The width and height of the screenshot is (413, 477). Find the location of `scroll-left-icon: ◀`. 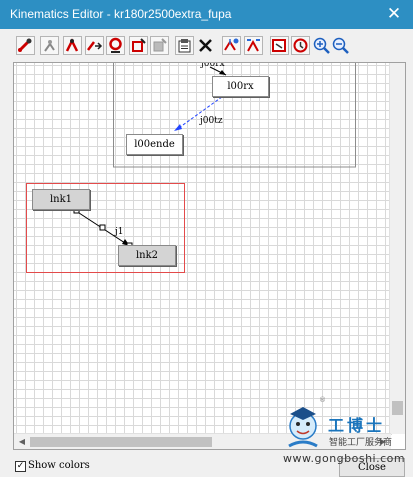

scroll-left-icon: ◀ is located at coordinates (22, 441).